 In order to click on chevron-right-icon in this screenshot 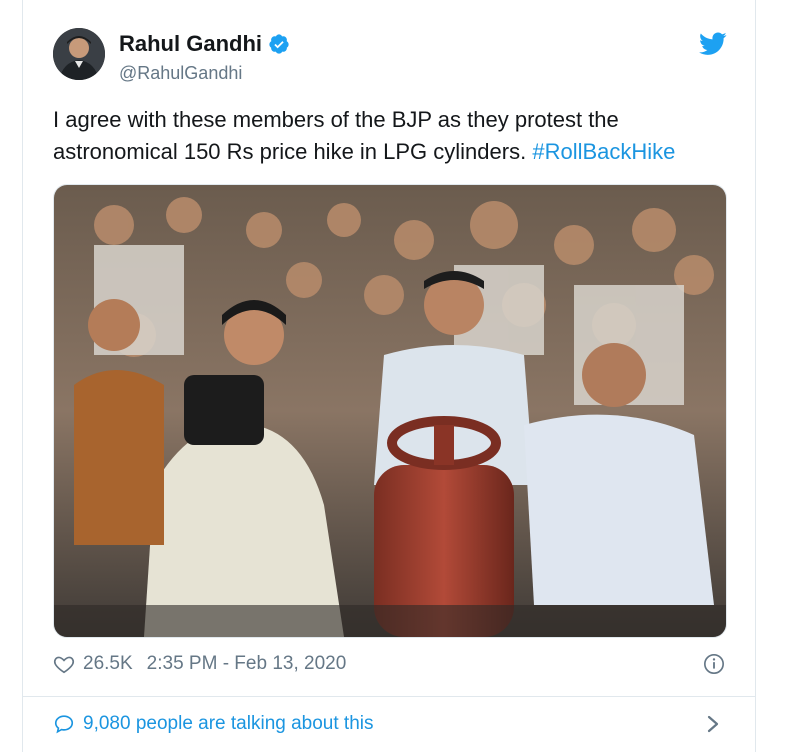, I will do `click(713, 724)`.